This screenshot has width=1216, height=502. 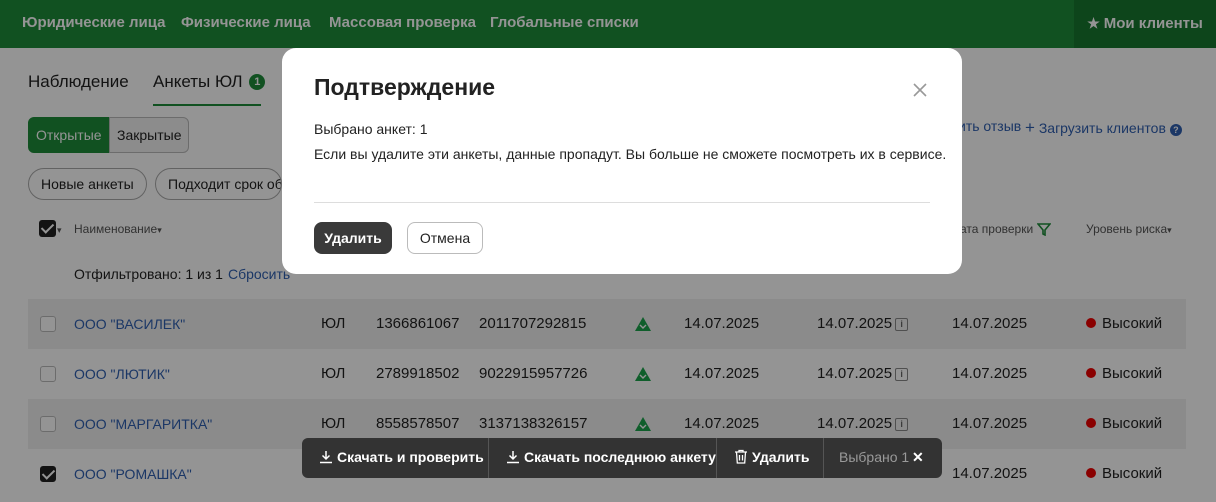 What do you see at coordinates (611, 458) in the screenshot?
I see `download-last-form-button: Скачать последнюю анкету` at bounding box center [611, 458].